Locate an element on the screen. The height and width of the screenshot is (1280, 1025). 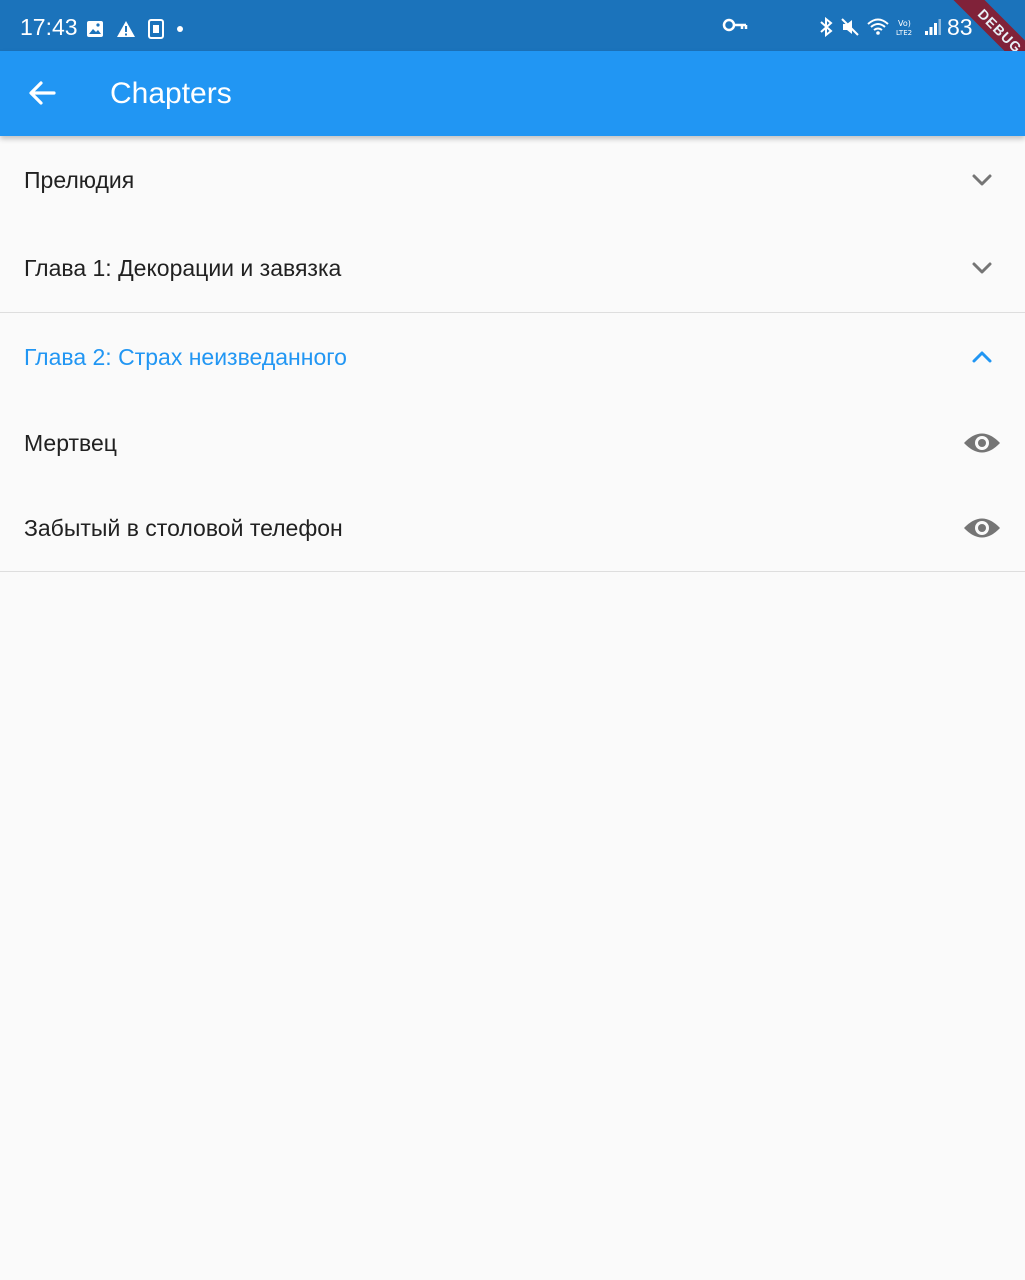
status-icons-left is located at coordinates (141, 29).